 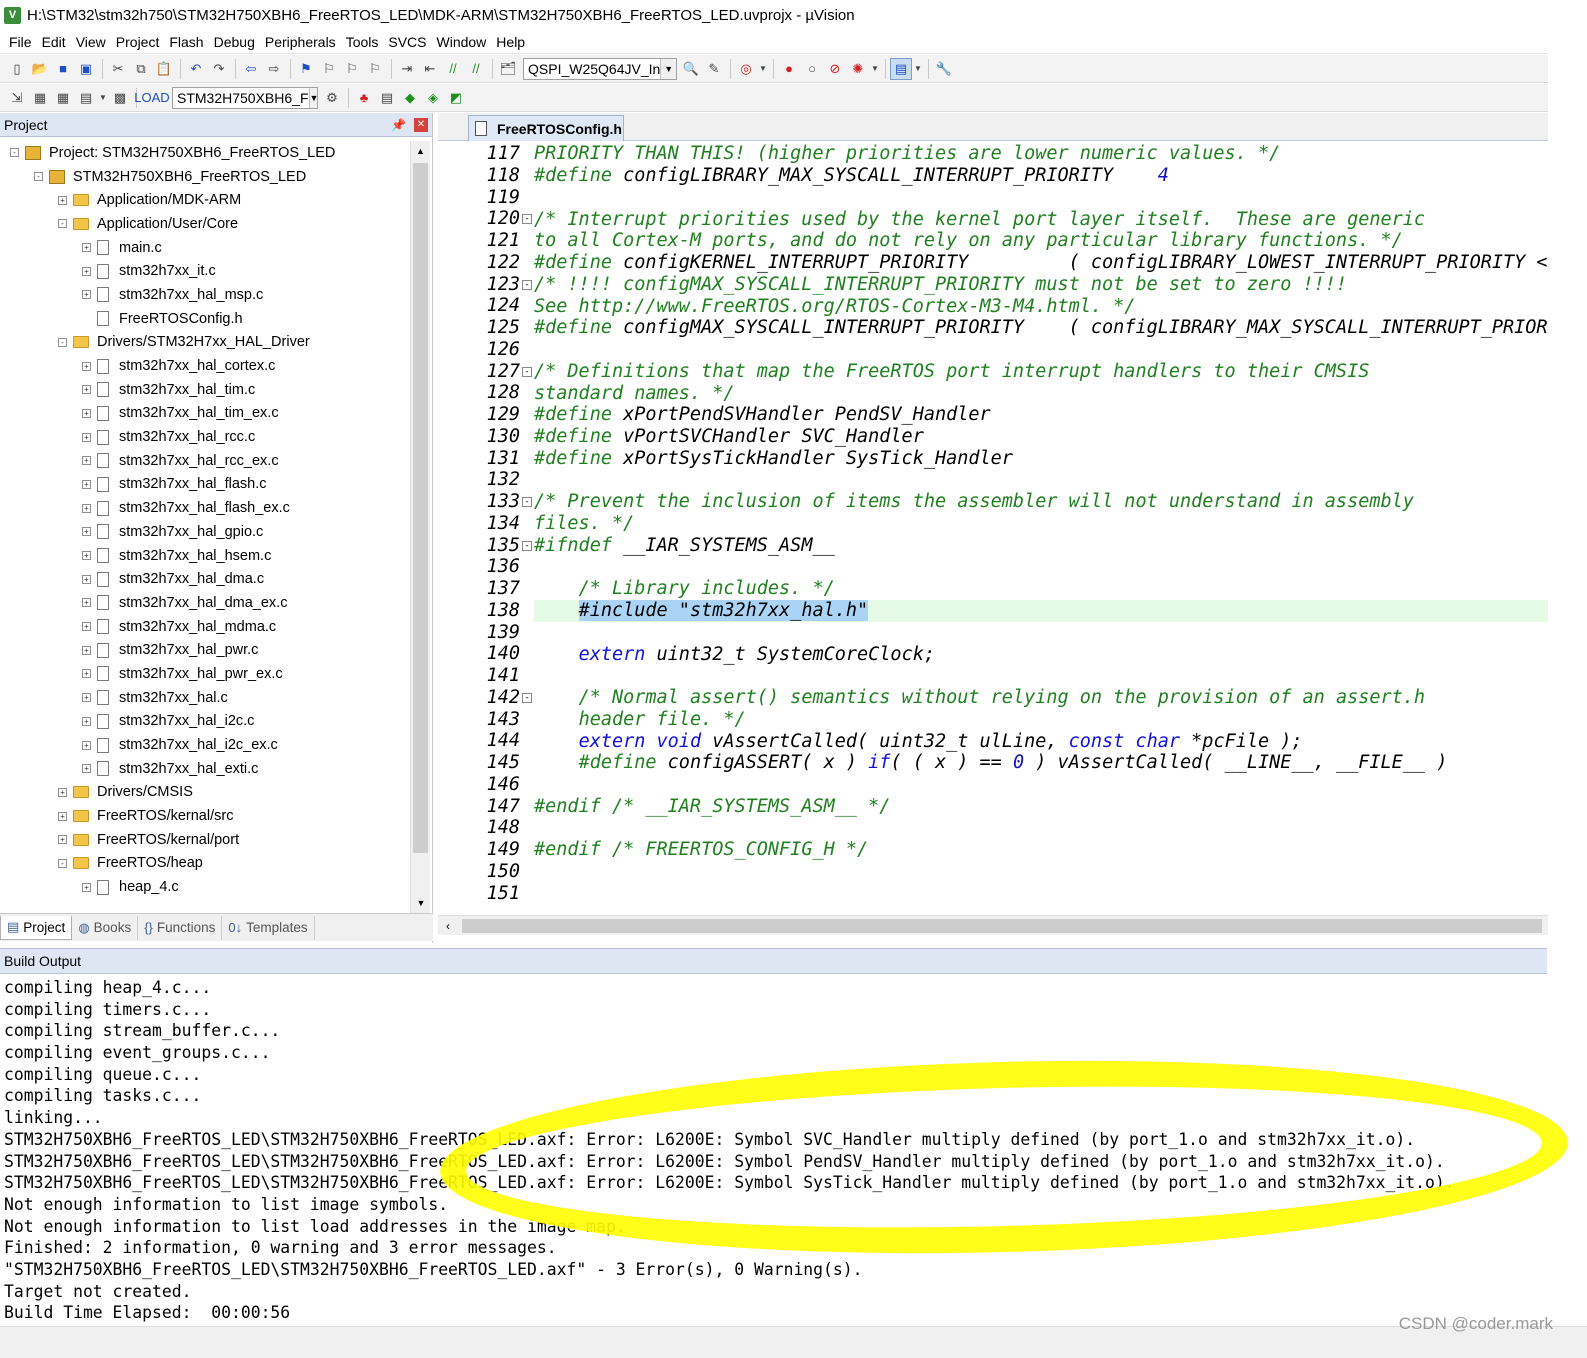 I want to click on save-icon: ■, so click(x=63, y=69).